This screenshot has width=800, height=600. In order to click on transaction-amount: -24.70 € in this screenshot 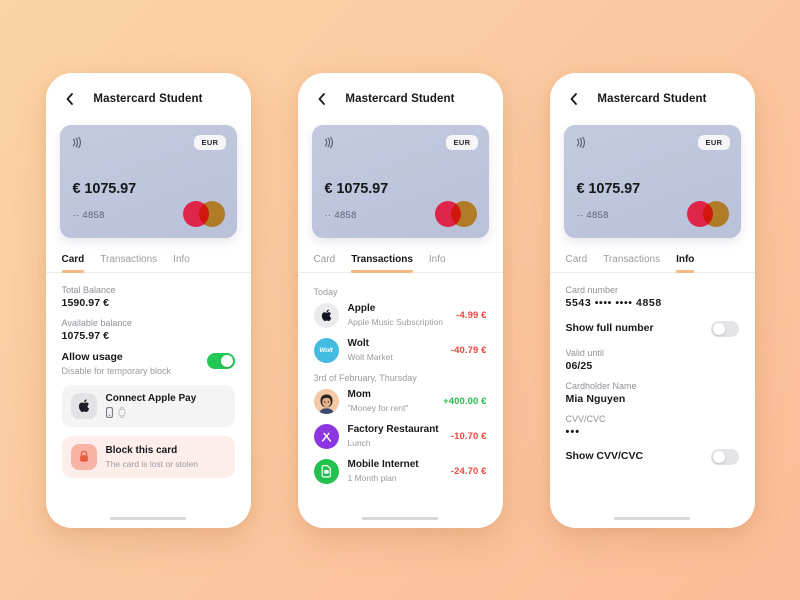, I will do `click(468, 471)`.